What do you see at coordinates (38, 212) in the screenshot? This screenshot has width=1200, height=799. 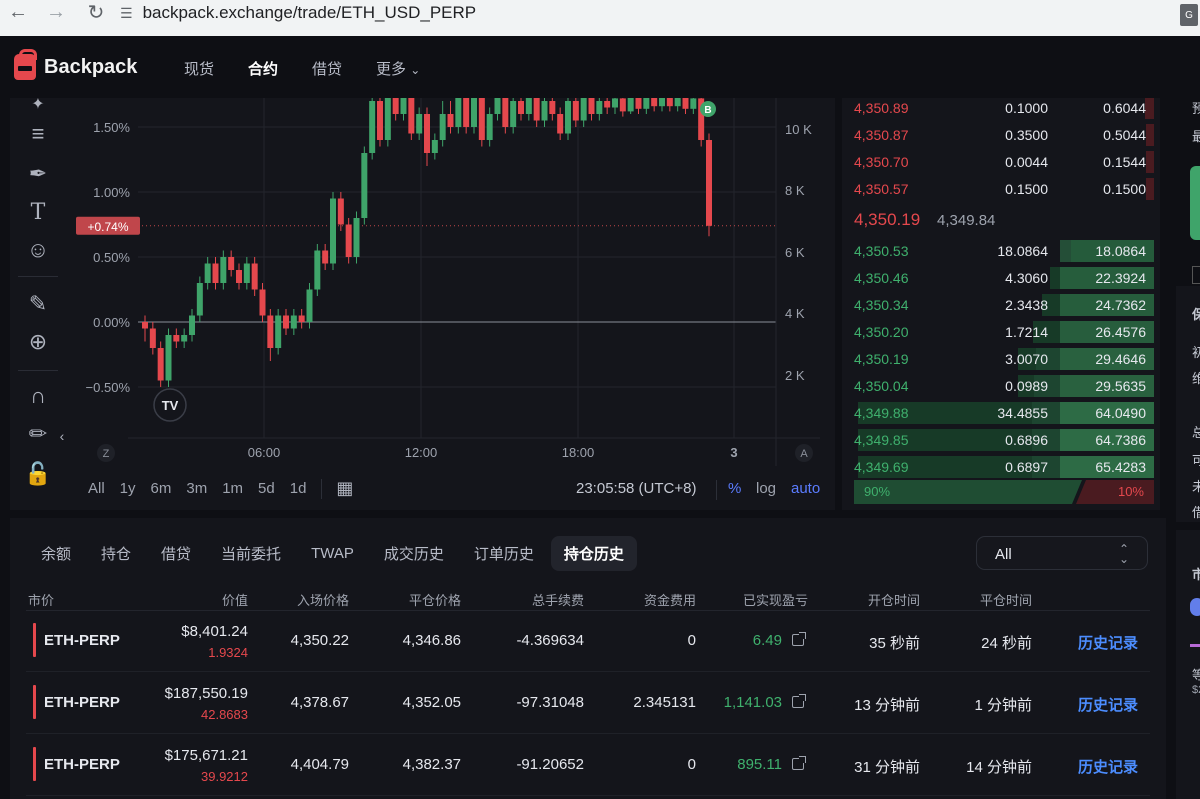 I see `text-tool-icon: T` at bounding box center [38, 212].